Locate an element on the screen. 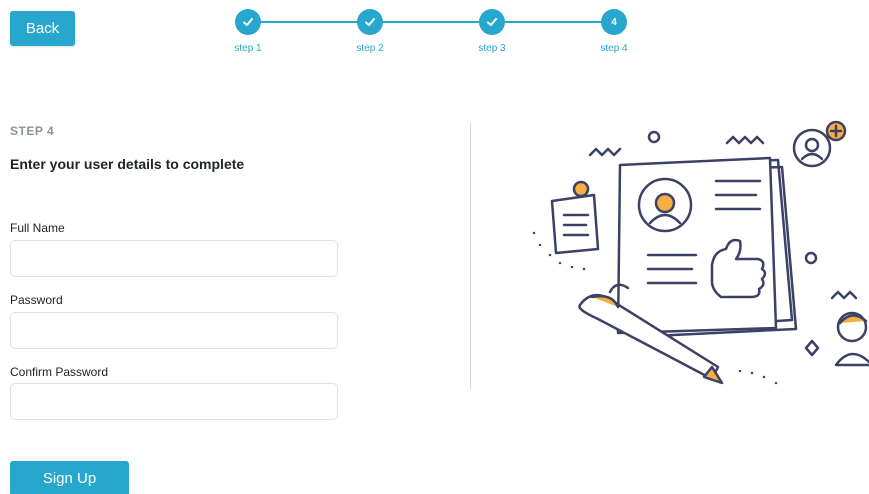 This screenshot has width=869, height=494. section-divider is located at coordinates (470, 256).